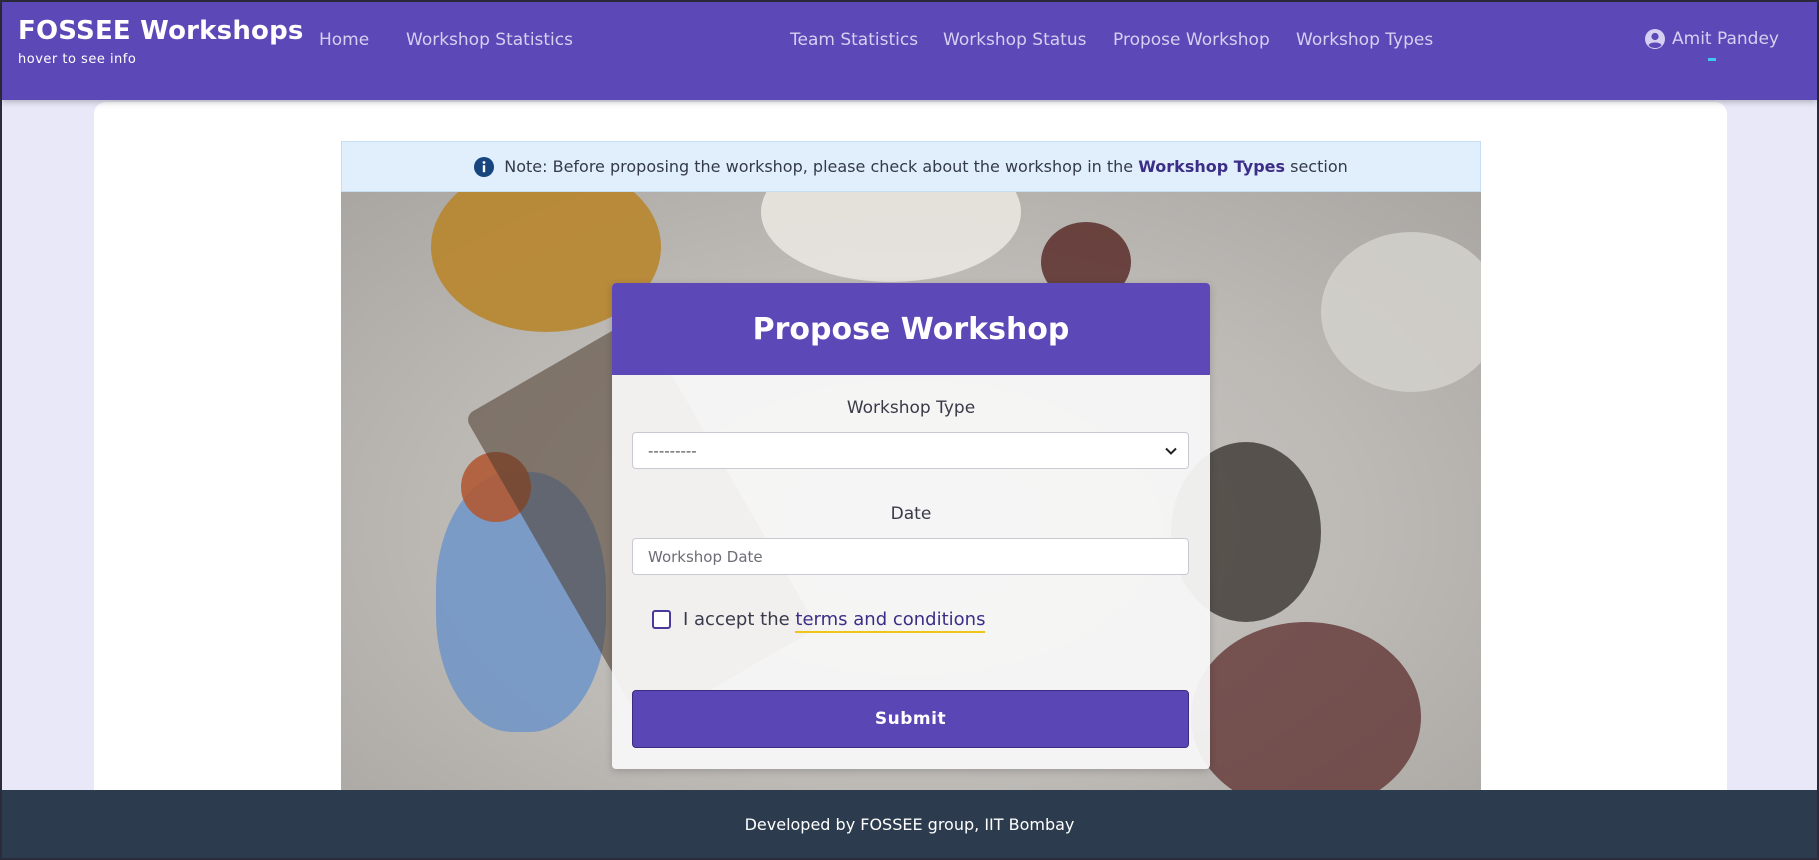 The width and height of the screenshot is (1819, 860). Describe the element at coordinates (661, 619) in the screenshot. I see `terms-checkbox` at that location.